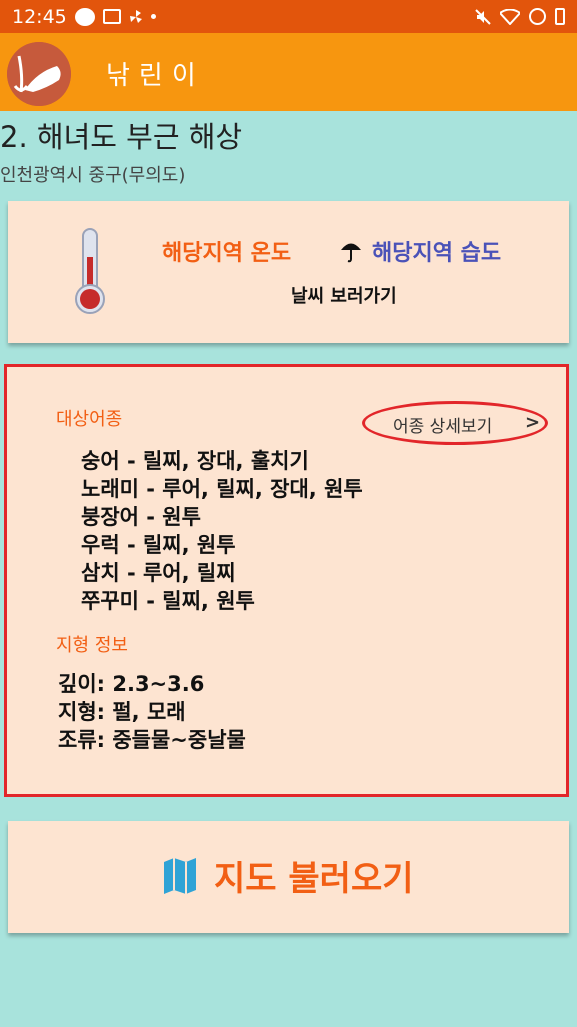 The height and width of the screenshot is (1027, 577). Describe the element at coordinates (93, 175) in the screenshot. I see `page-subtitle: 인천광역시 중구(무의도)` at that location.